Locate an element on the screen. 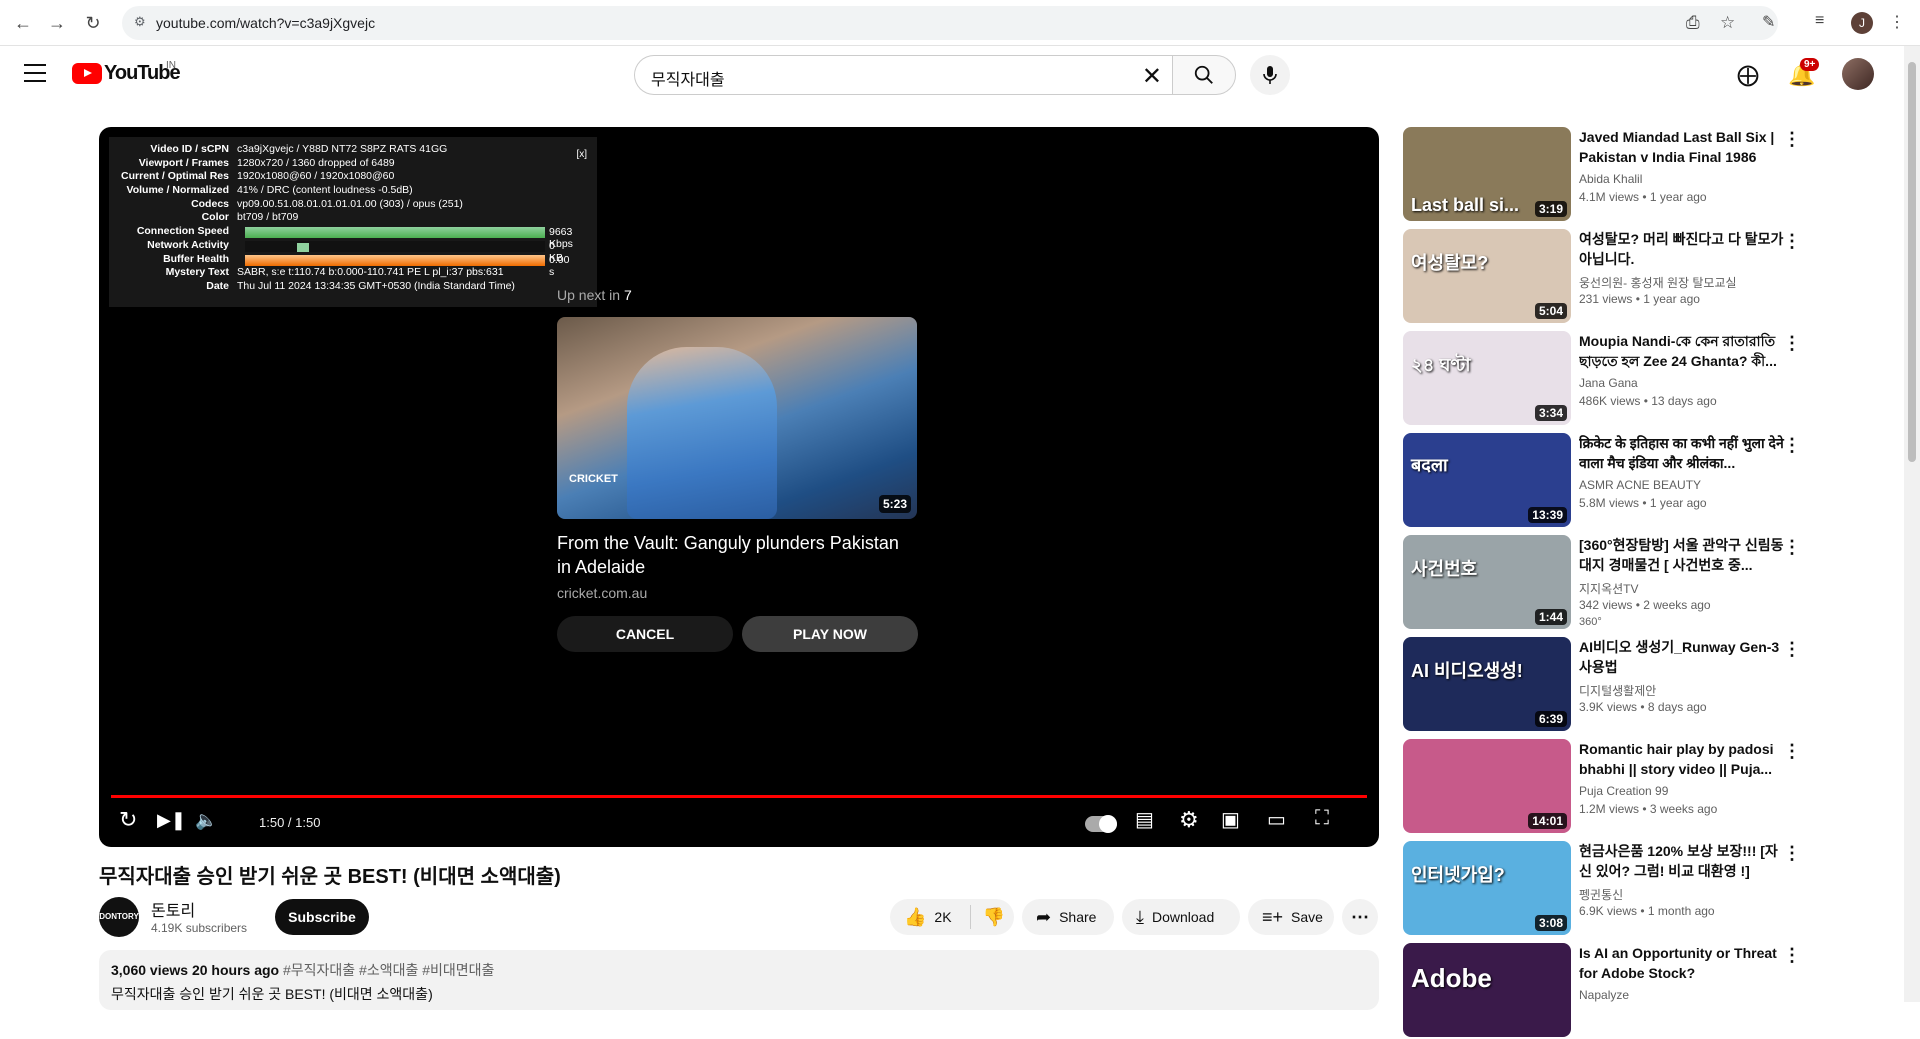 This screenshot has width=1920, height=1039. channel-name: 펭귄통신 is located at coordinates (1601, 894).